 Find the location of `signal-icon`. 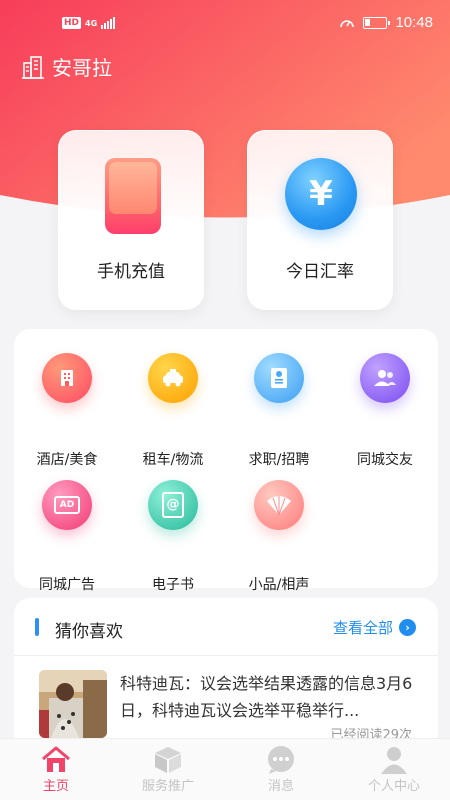

signal-icon is located at coordinates (108, 23).